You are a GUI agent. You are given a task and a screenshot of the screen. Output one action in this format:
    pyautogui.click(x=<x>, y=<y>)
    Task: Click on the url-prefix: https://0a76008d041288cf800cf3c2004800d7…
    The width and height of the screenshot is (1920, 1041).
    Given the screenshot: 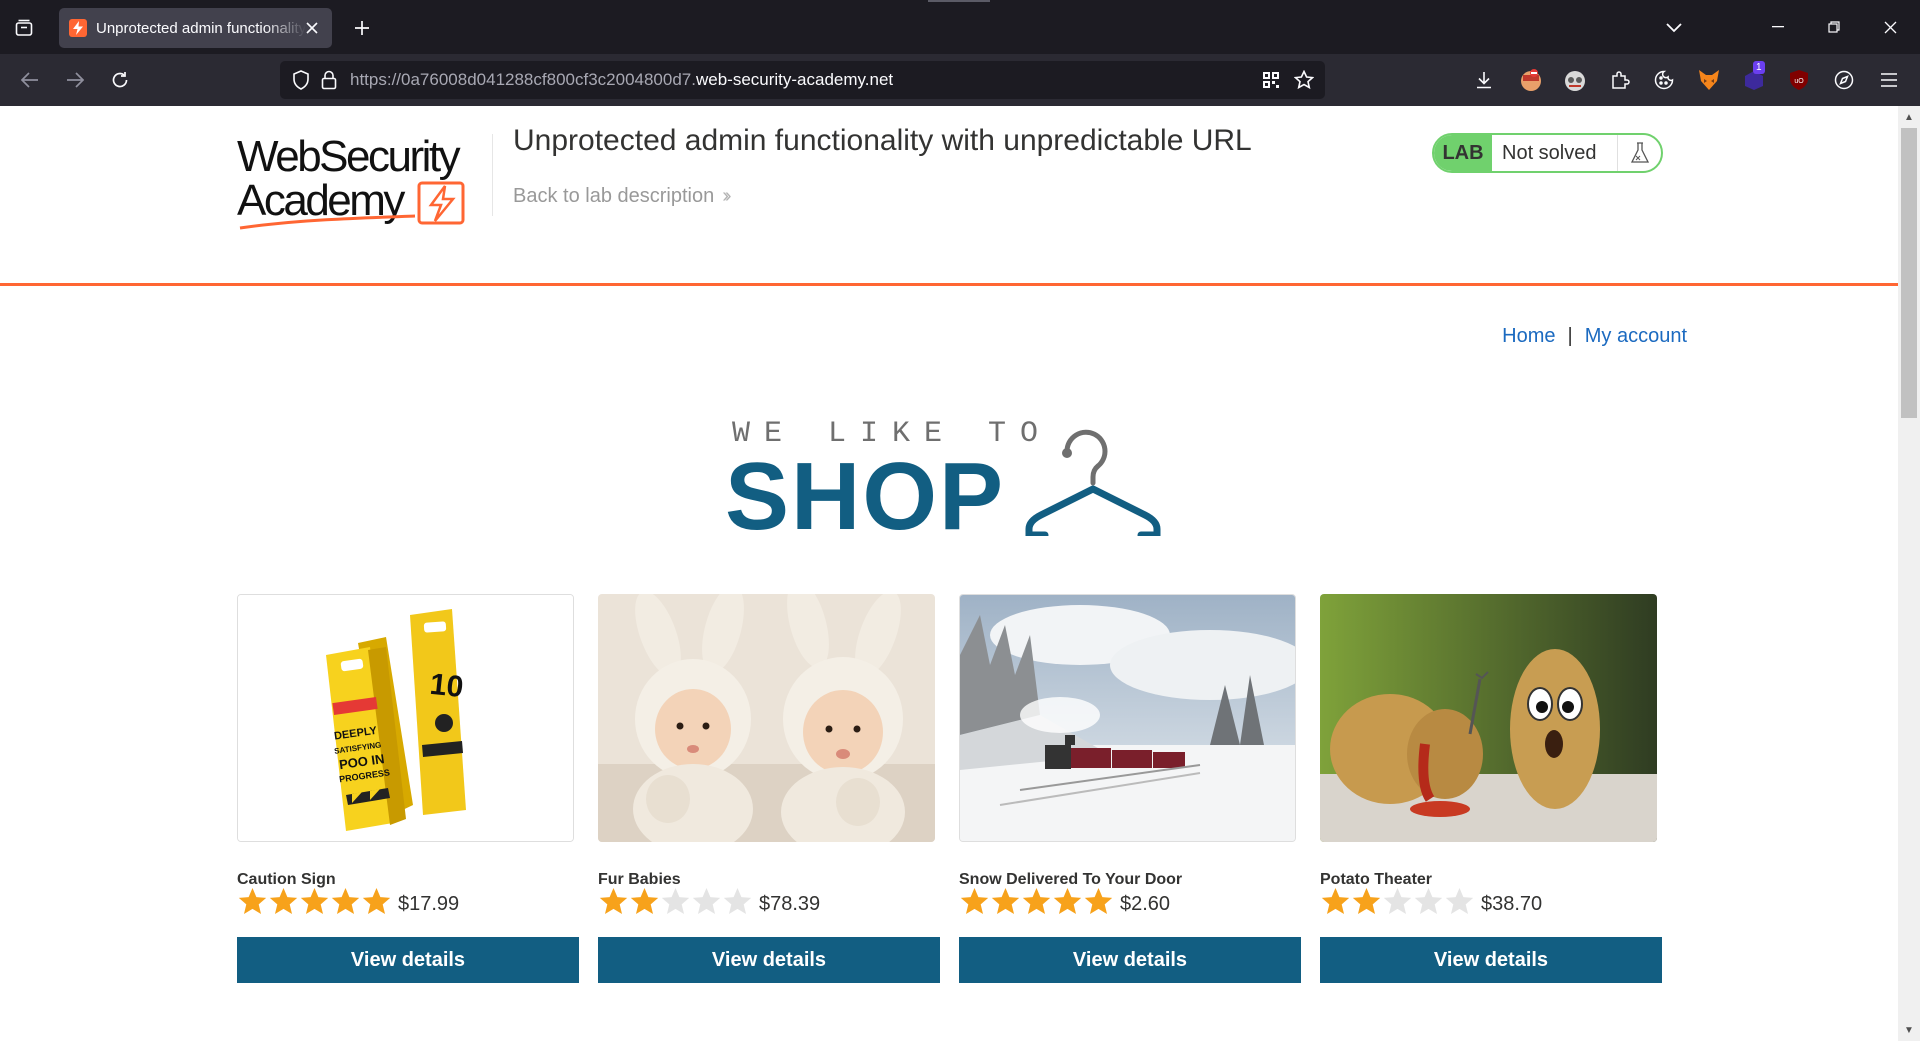 What is the action you would take?
    pyautogui.click(x=523, y=79)
    